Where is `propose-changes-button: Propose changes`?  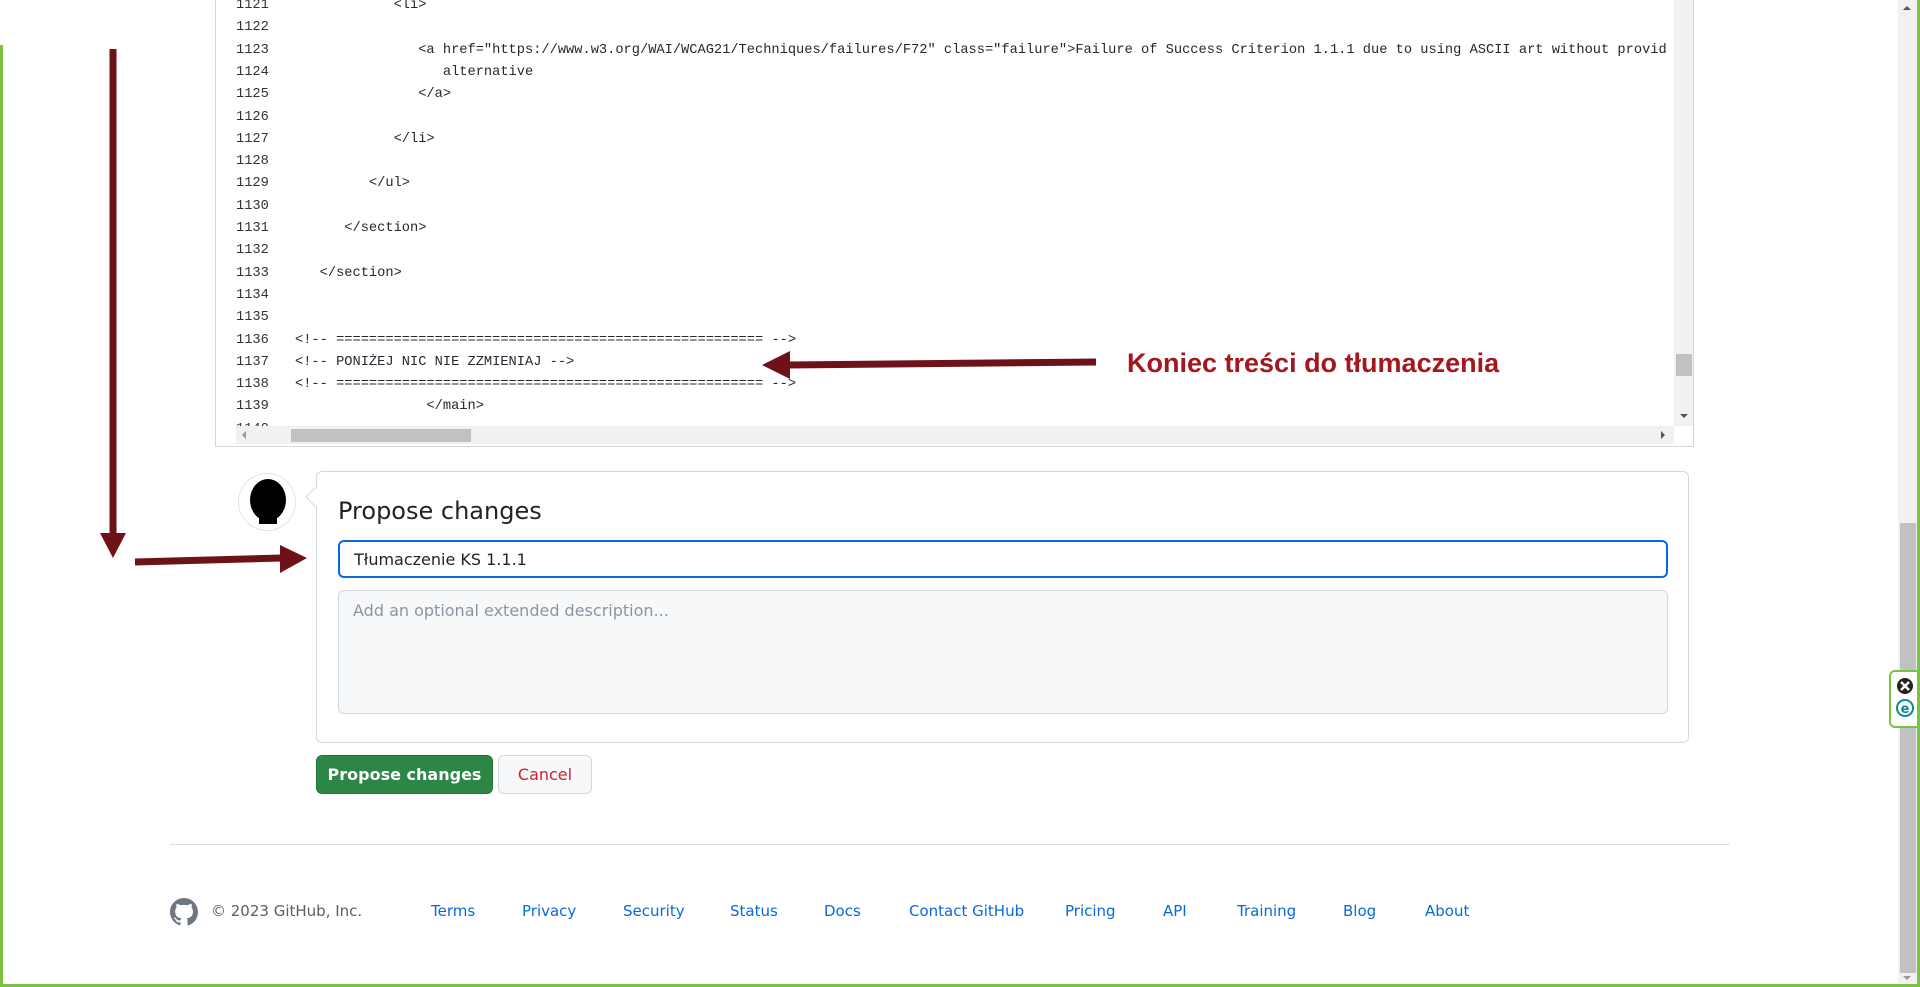 propose-changes-button: Propose changes is located at coordinates (404, 774).